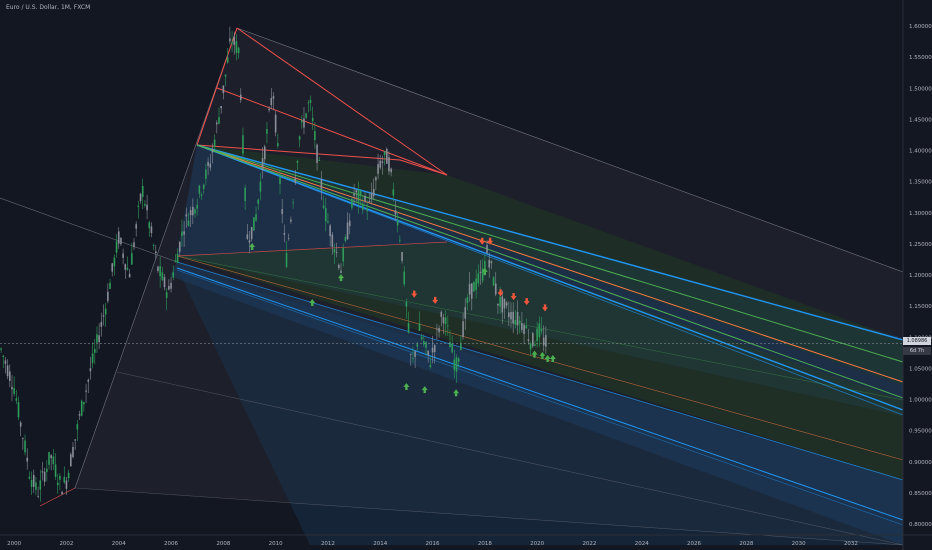 Image resolution: width=932 pixels, height=550 pixels. What do you see at coordinates (920, 120) in the screenshot?
I see `y-tick-label: 1.45000` at bounding box center [920, 120].